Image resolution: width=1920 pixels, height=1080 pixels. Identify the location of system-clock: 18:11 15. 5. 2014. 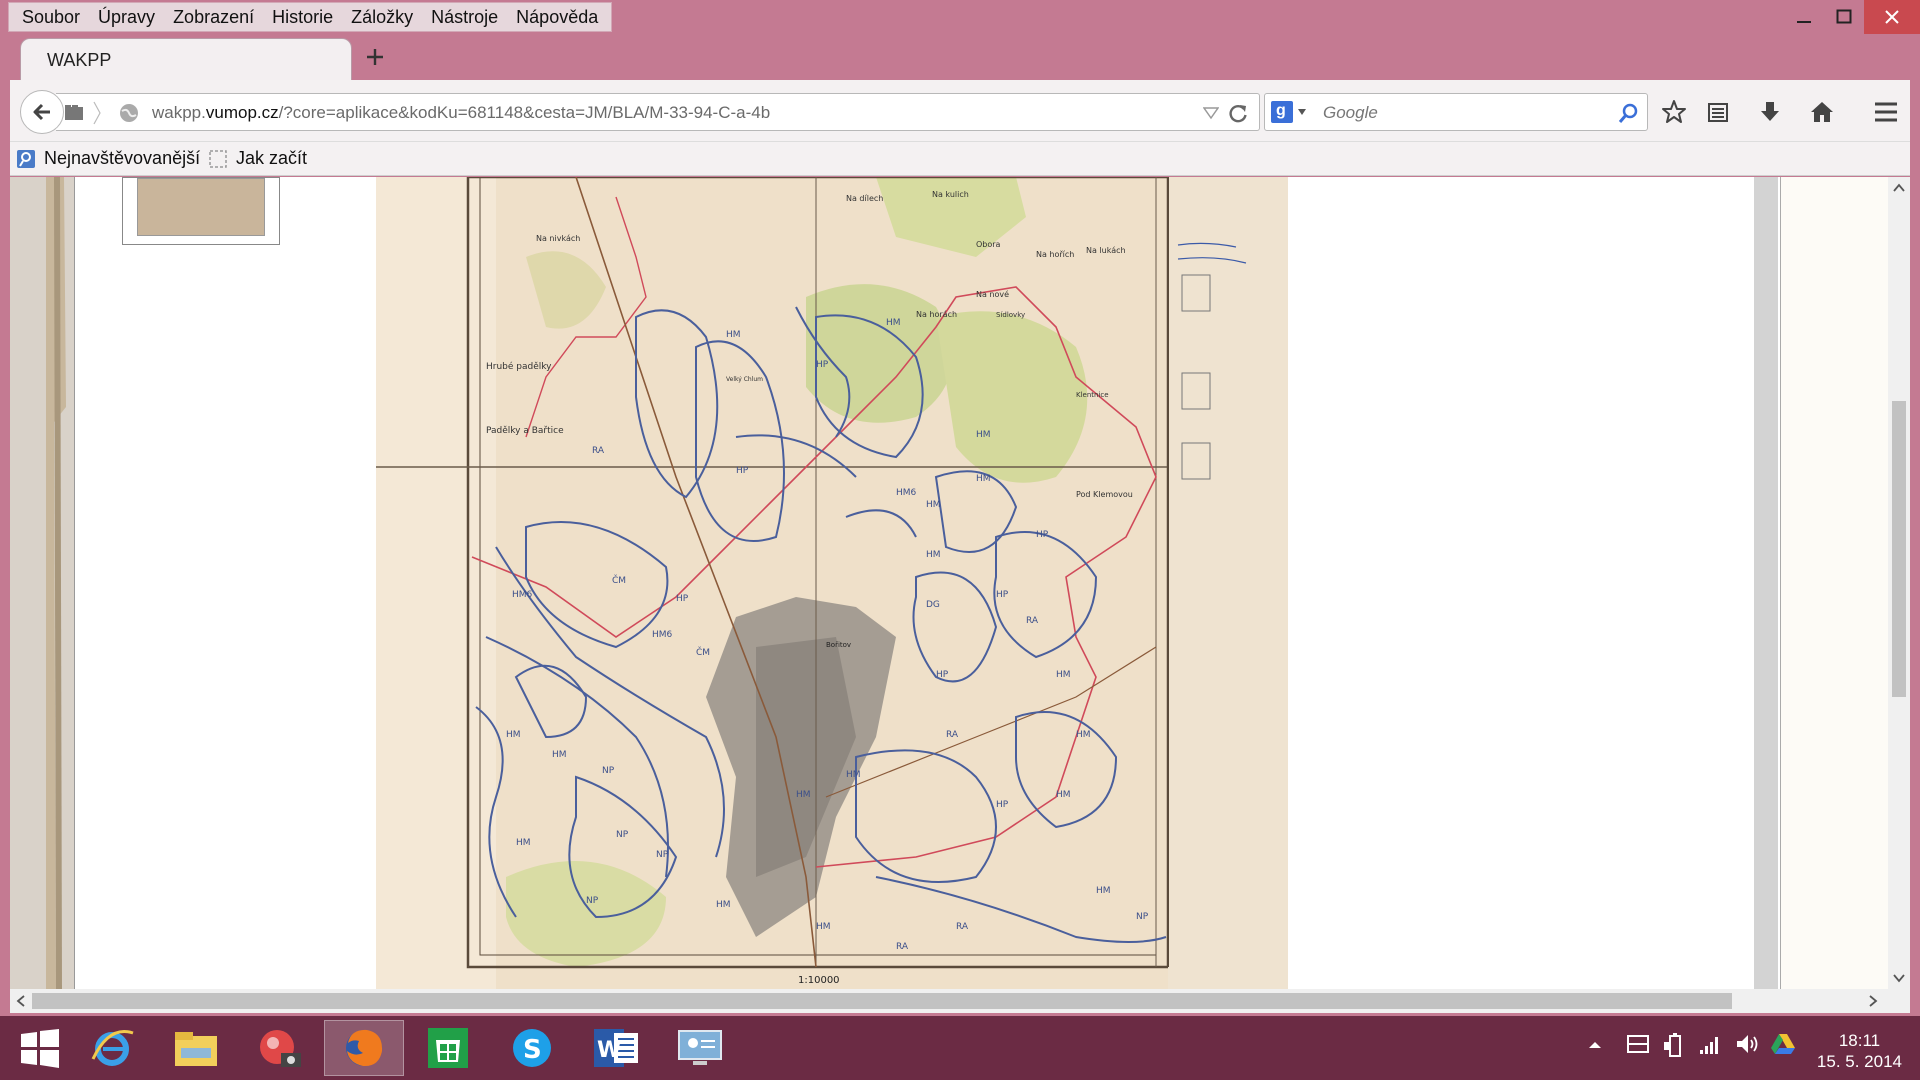
(1859, 1051).